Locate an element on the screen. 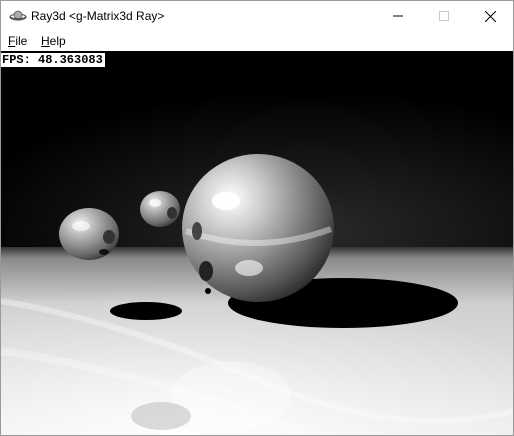 This screenshot has height=436, width=514. maximize-icon is located at coordinates (444, 16).